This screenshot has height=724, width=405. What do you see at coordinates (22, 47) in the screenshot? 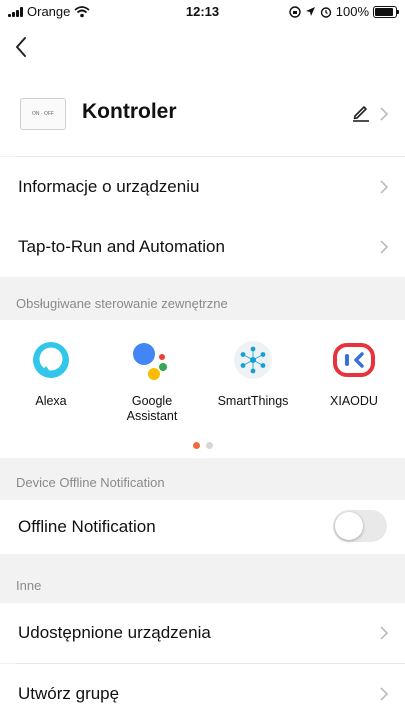
I see `back-chevron-icon` at bounding box center [22, 47].